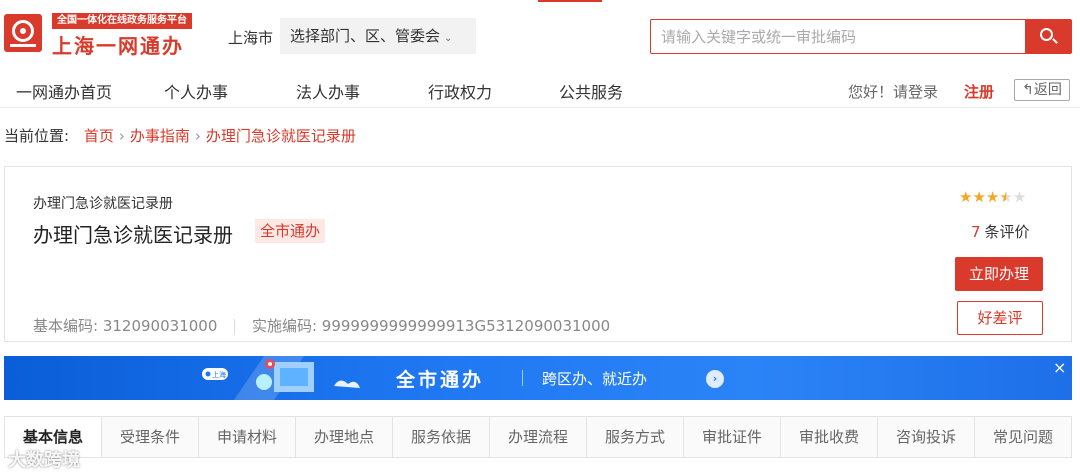 The height and width of the screenshot is (476, 1080). Describe the element at coordinates (926, 437) in the screenshot. I see `tab-item: 咨询投诉` at that location.